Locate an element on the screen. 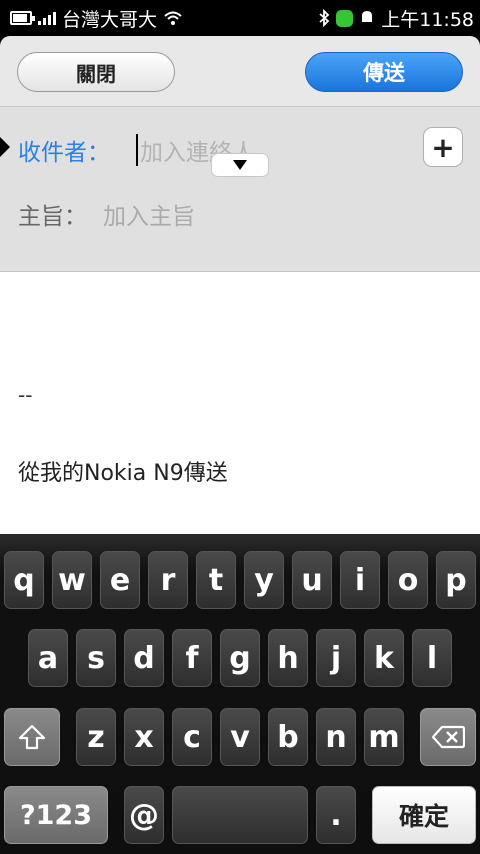 The width and height of the screenshot is (480, 854). space-key is located at coordinates (240, 815).